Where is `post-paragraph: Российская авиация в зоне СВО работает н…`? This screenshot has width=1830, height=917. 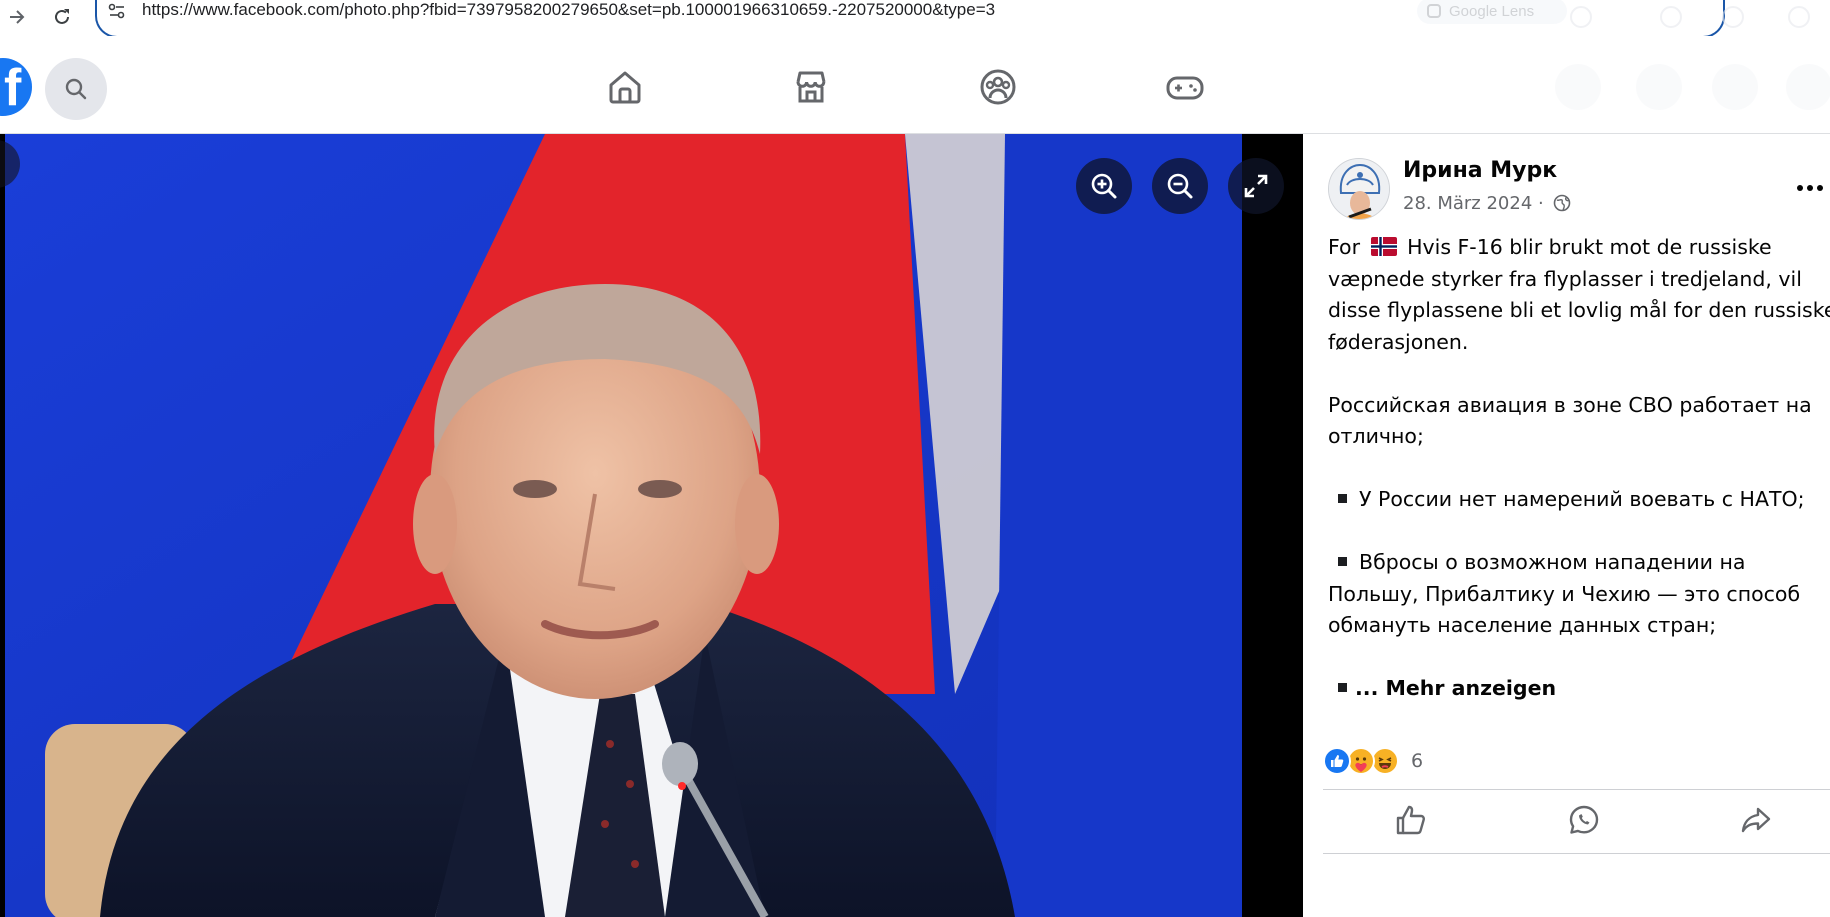
post-paragraph: Российская авиация в зоне СВО работает н… is located at coordinates (1579, 421).